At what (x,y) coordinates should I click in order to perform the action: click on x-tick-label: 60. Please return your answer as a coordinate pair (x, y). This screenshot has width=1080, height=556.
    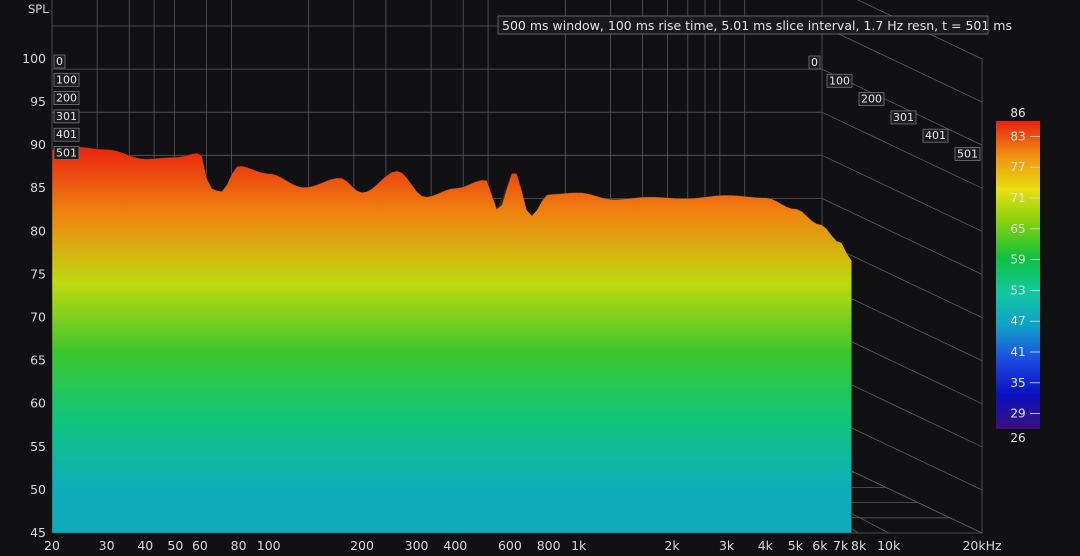
    Looking at the image, I should click on (200, 545).